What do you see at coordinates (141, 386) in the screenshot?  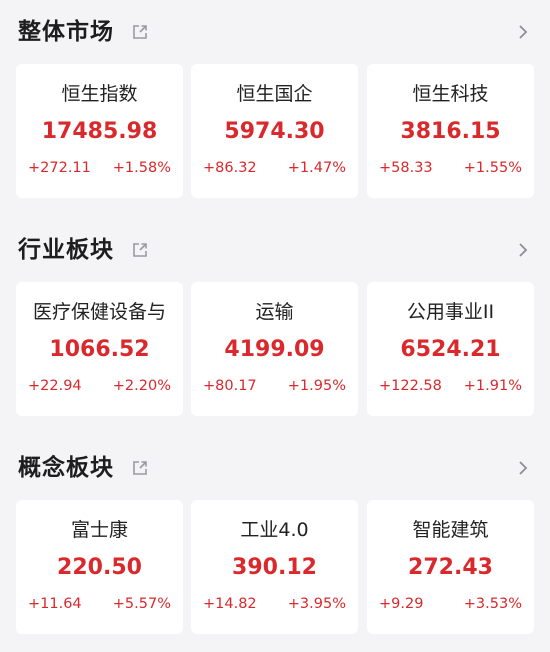 I see `card-percent: +2.20%` at bounding box center [141, 386].